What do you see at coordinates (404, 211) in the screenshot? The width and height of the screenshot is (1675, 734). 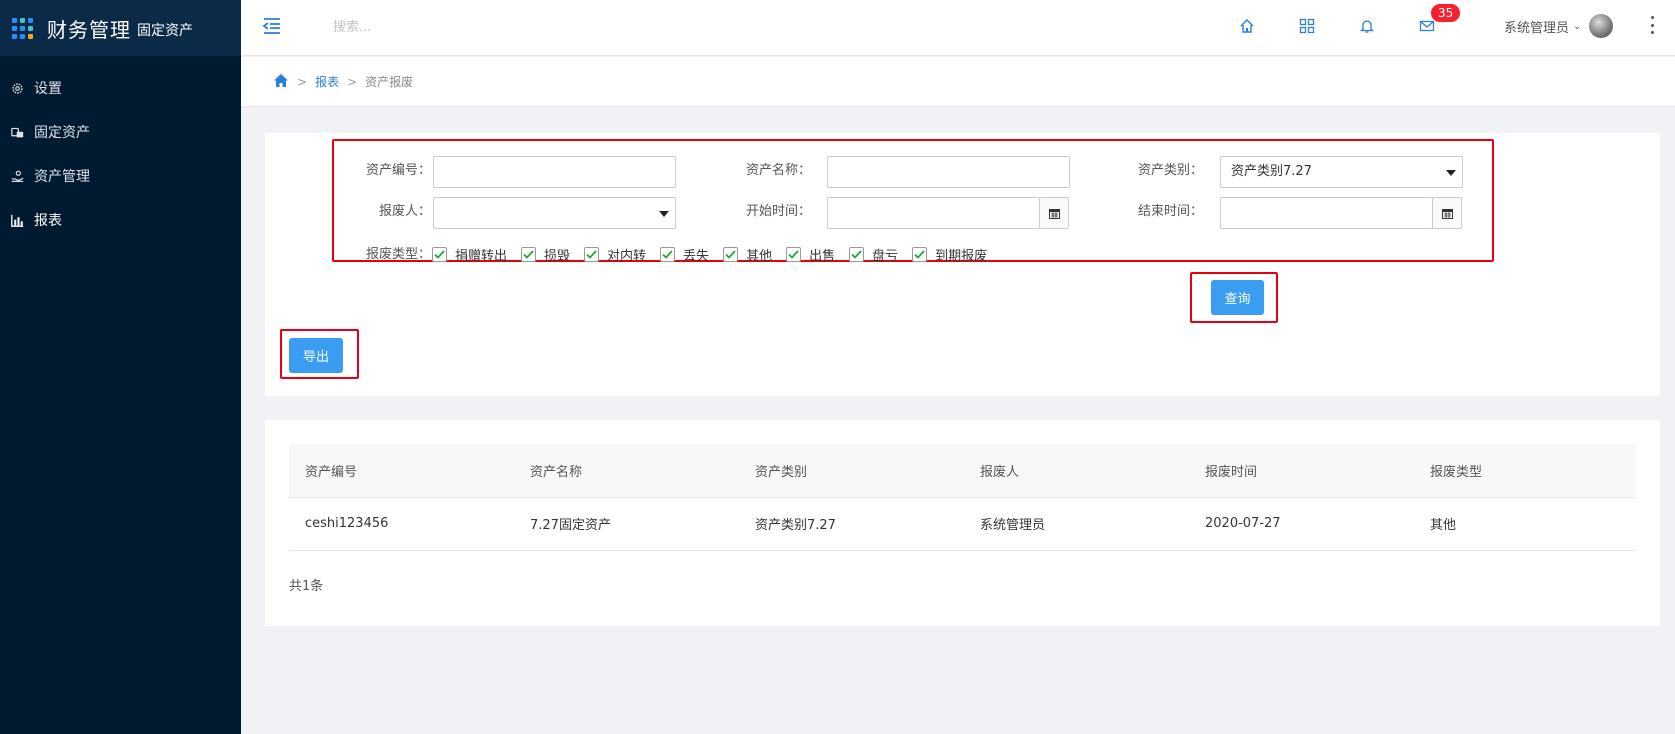 I see `scrapper-label: 报废人：` at bounding box center [404, 211].